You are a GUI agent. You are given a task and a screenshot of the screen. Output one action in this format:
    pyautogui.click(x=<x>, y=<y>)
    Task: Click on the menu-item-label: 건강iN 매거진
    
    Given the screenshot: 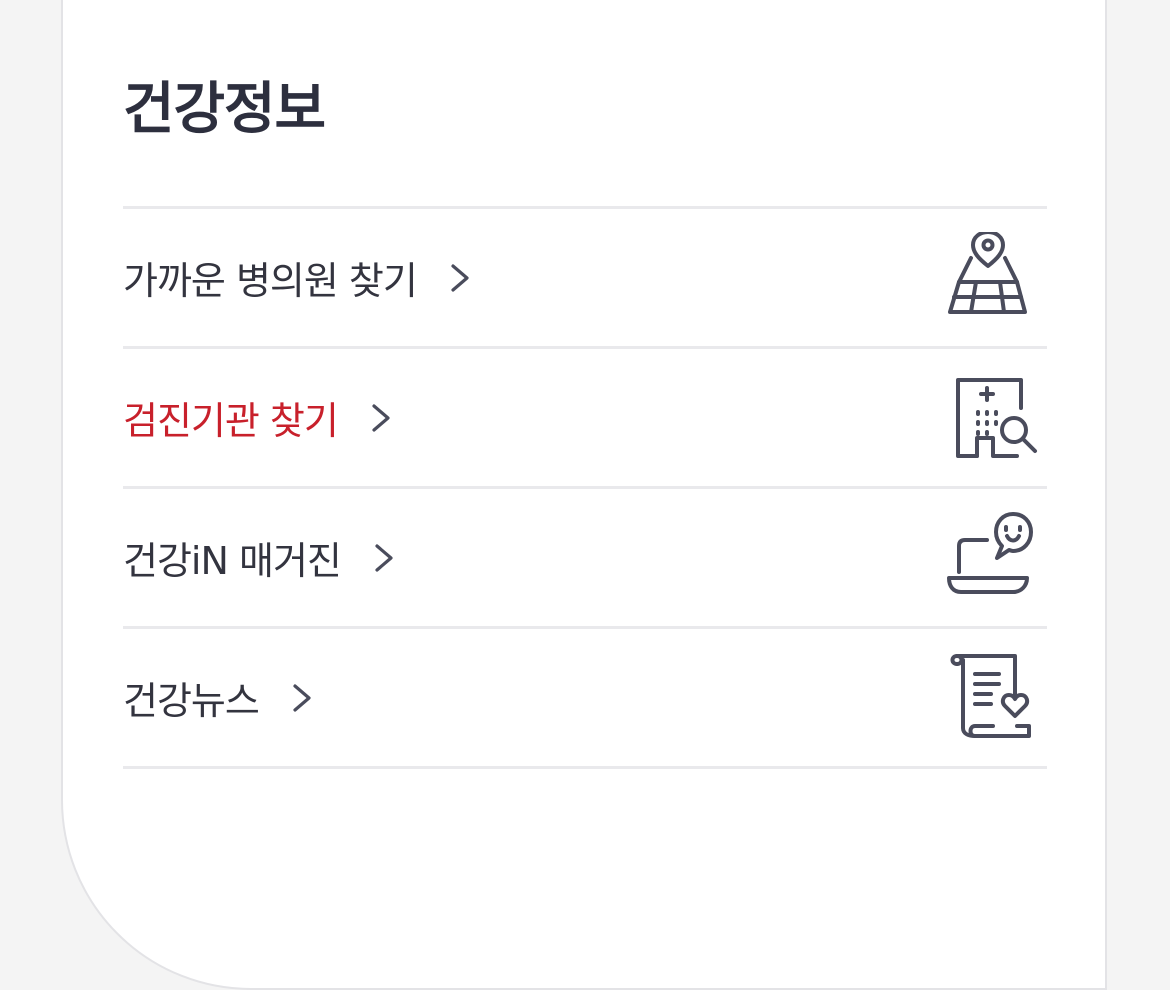 What is the action you would take?
    pyautogui.click(x=232, y=561)
    